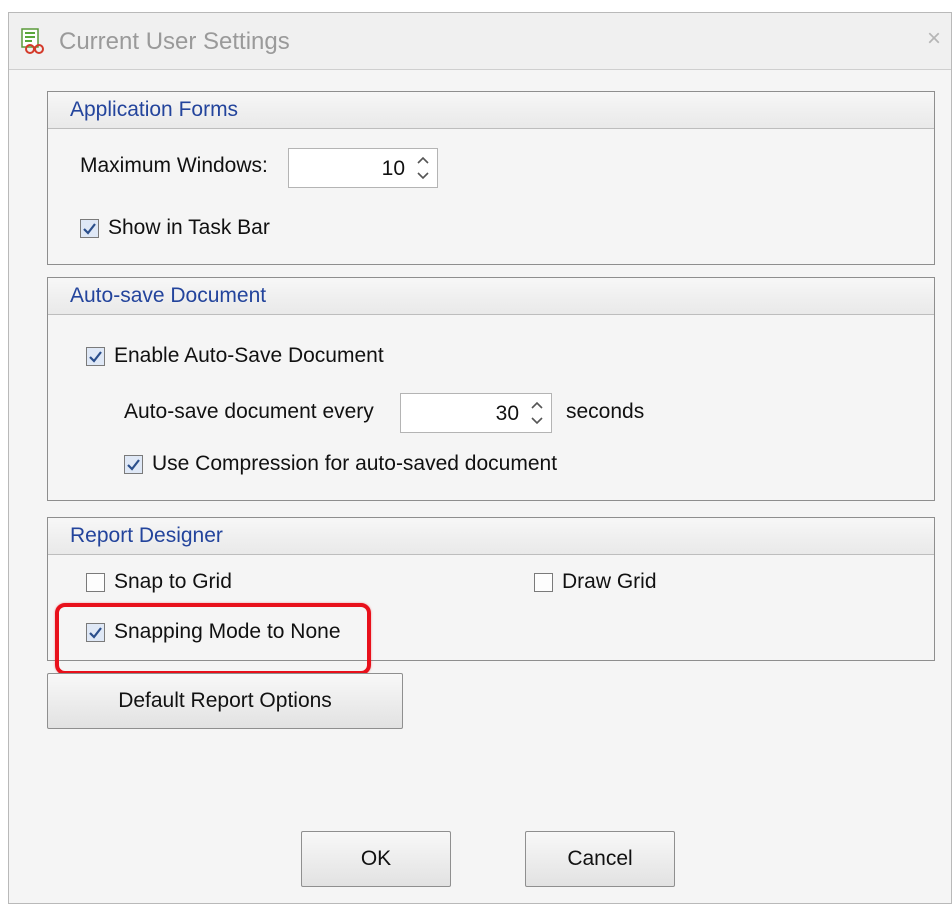 The image size is (952, 904). I want to click on ok-button: OK, so click(376, 859).